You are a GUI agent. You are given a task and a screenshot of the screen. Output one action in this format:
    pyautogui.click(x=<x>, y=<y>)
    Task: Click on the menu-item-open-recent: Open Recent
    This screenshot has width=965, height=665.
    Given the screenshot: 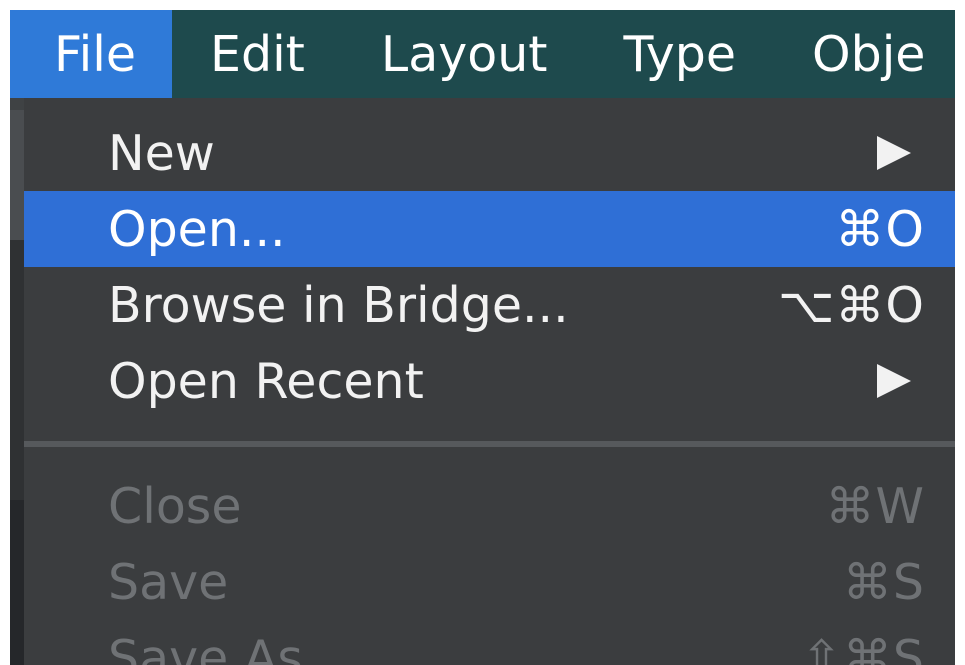 What is the action you would take?
    pyautogui.click(x=489, y=381)
    